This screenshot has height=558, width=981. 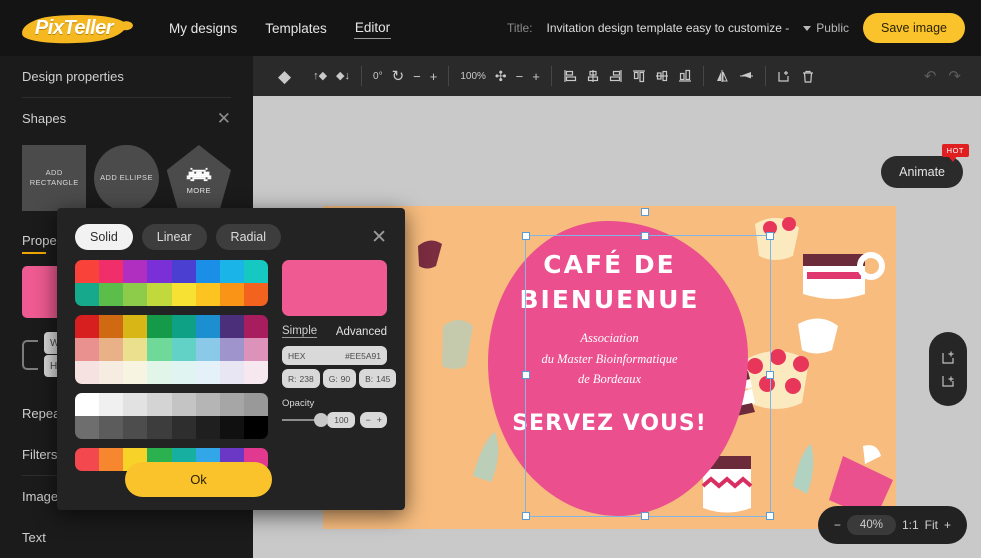 What do you see at coordinates (296, 28) in the screenshot?
I see `nav-item-templates: Templates` at bounding box center [296, 28].